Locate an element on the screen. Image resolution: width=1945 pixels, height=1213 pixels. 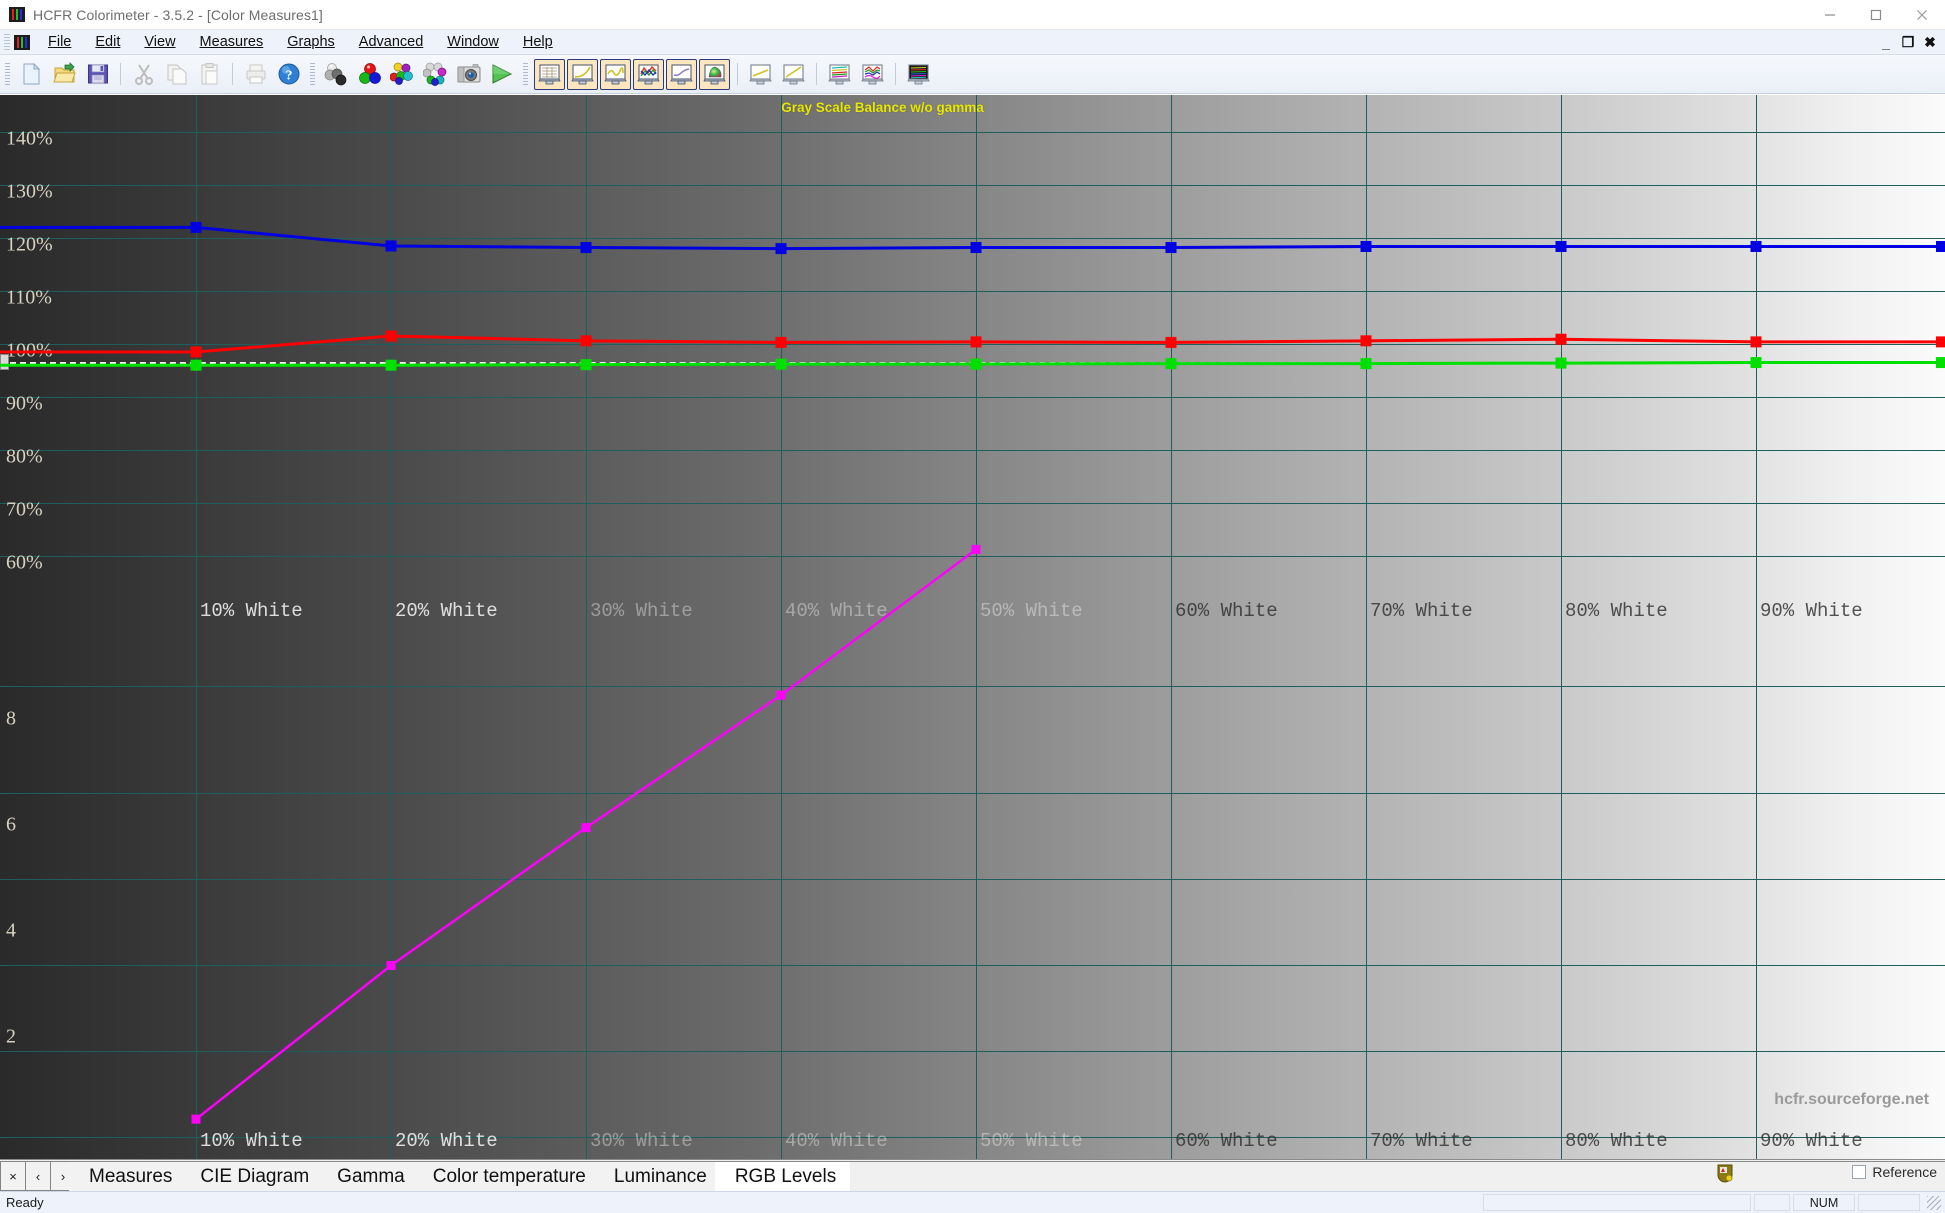
menu-help: Help is located at coordinates (538, 42).